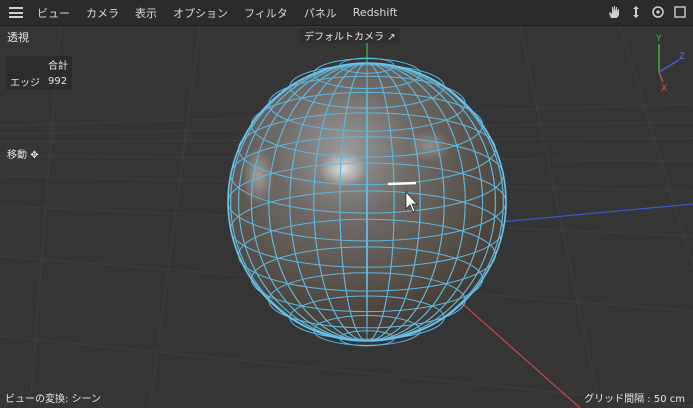 The height and width of the screenshot is (408, 693). I want to click on selected-edge, so click(402, 183).